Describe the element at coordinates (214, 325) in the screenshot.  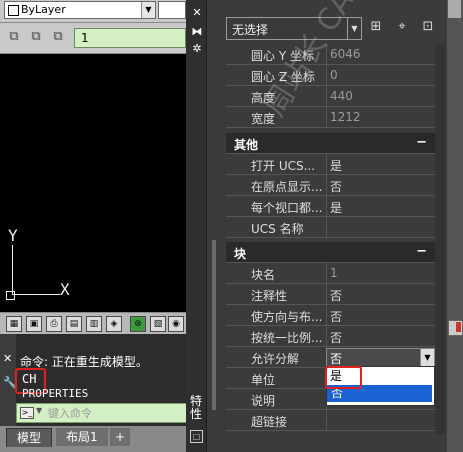
I see `grid-indent-bar` at that location.